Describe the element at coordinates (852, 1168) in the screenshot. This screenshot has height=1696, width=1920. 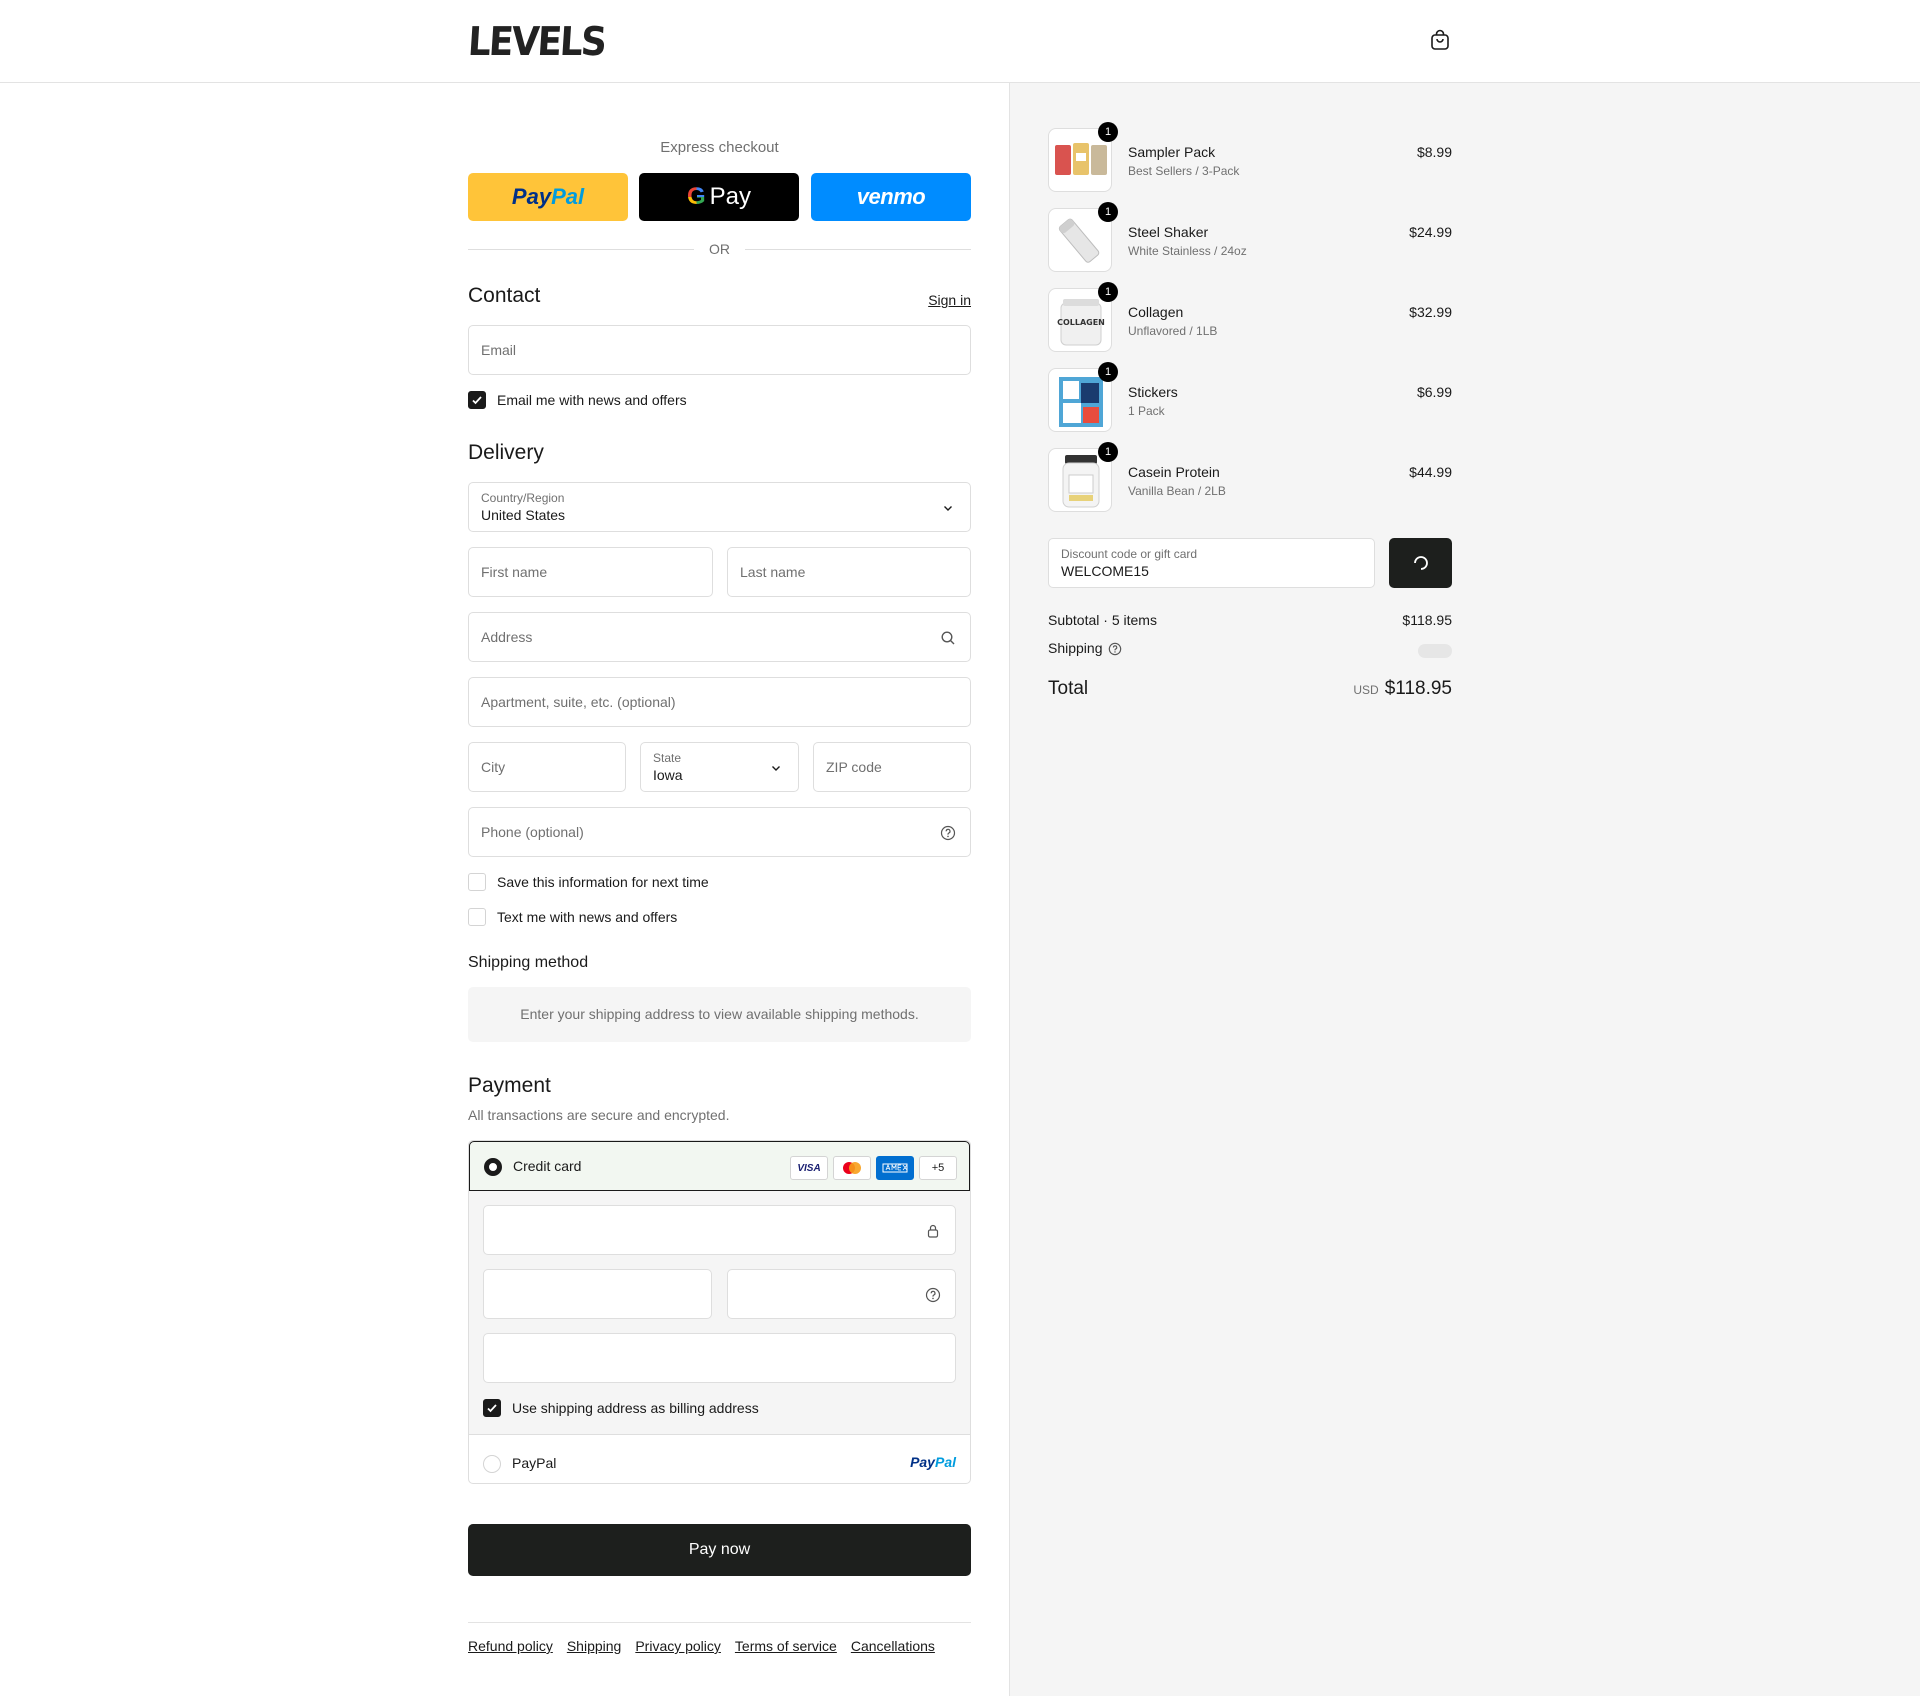
I see `mastercard-icon` at that location.